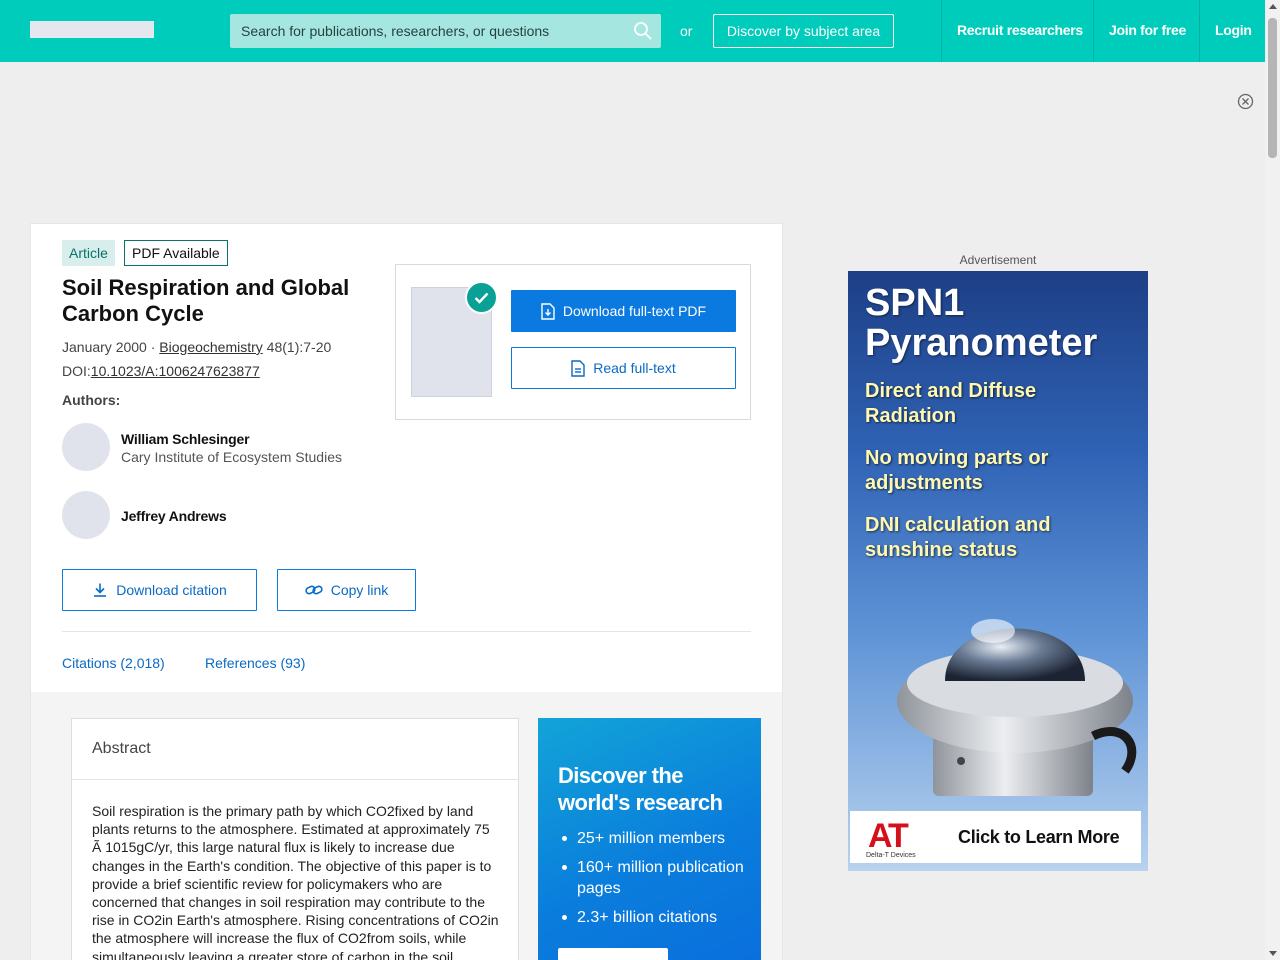 This screenshot has height=960, width=1280. Describe the element at coordinates (171, 590) in the screenshot. I see `download-citation-label: Download citation` at that location.